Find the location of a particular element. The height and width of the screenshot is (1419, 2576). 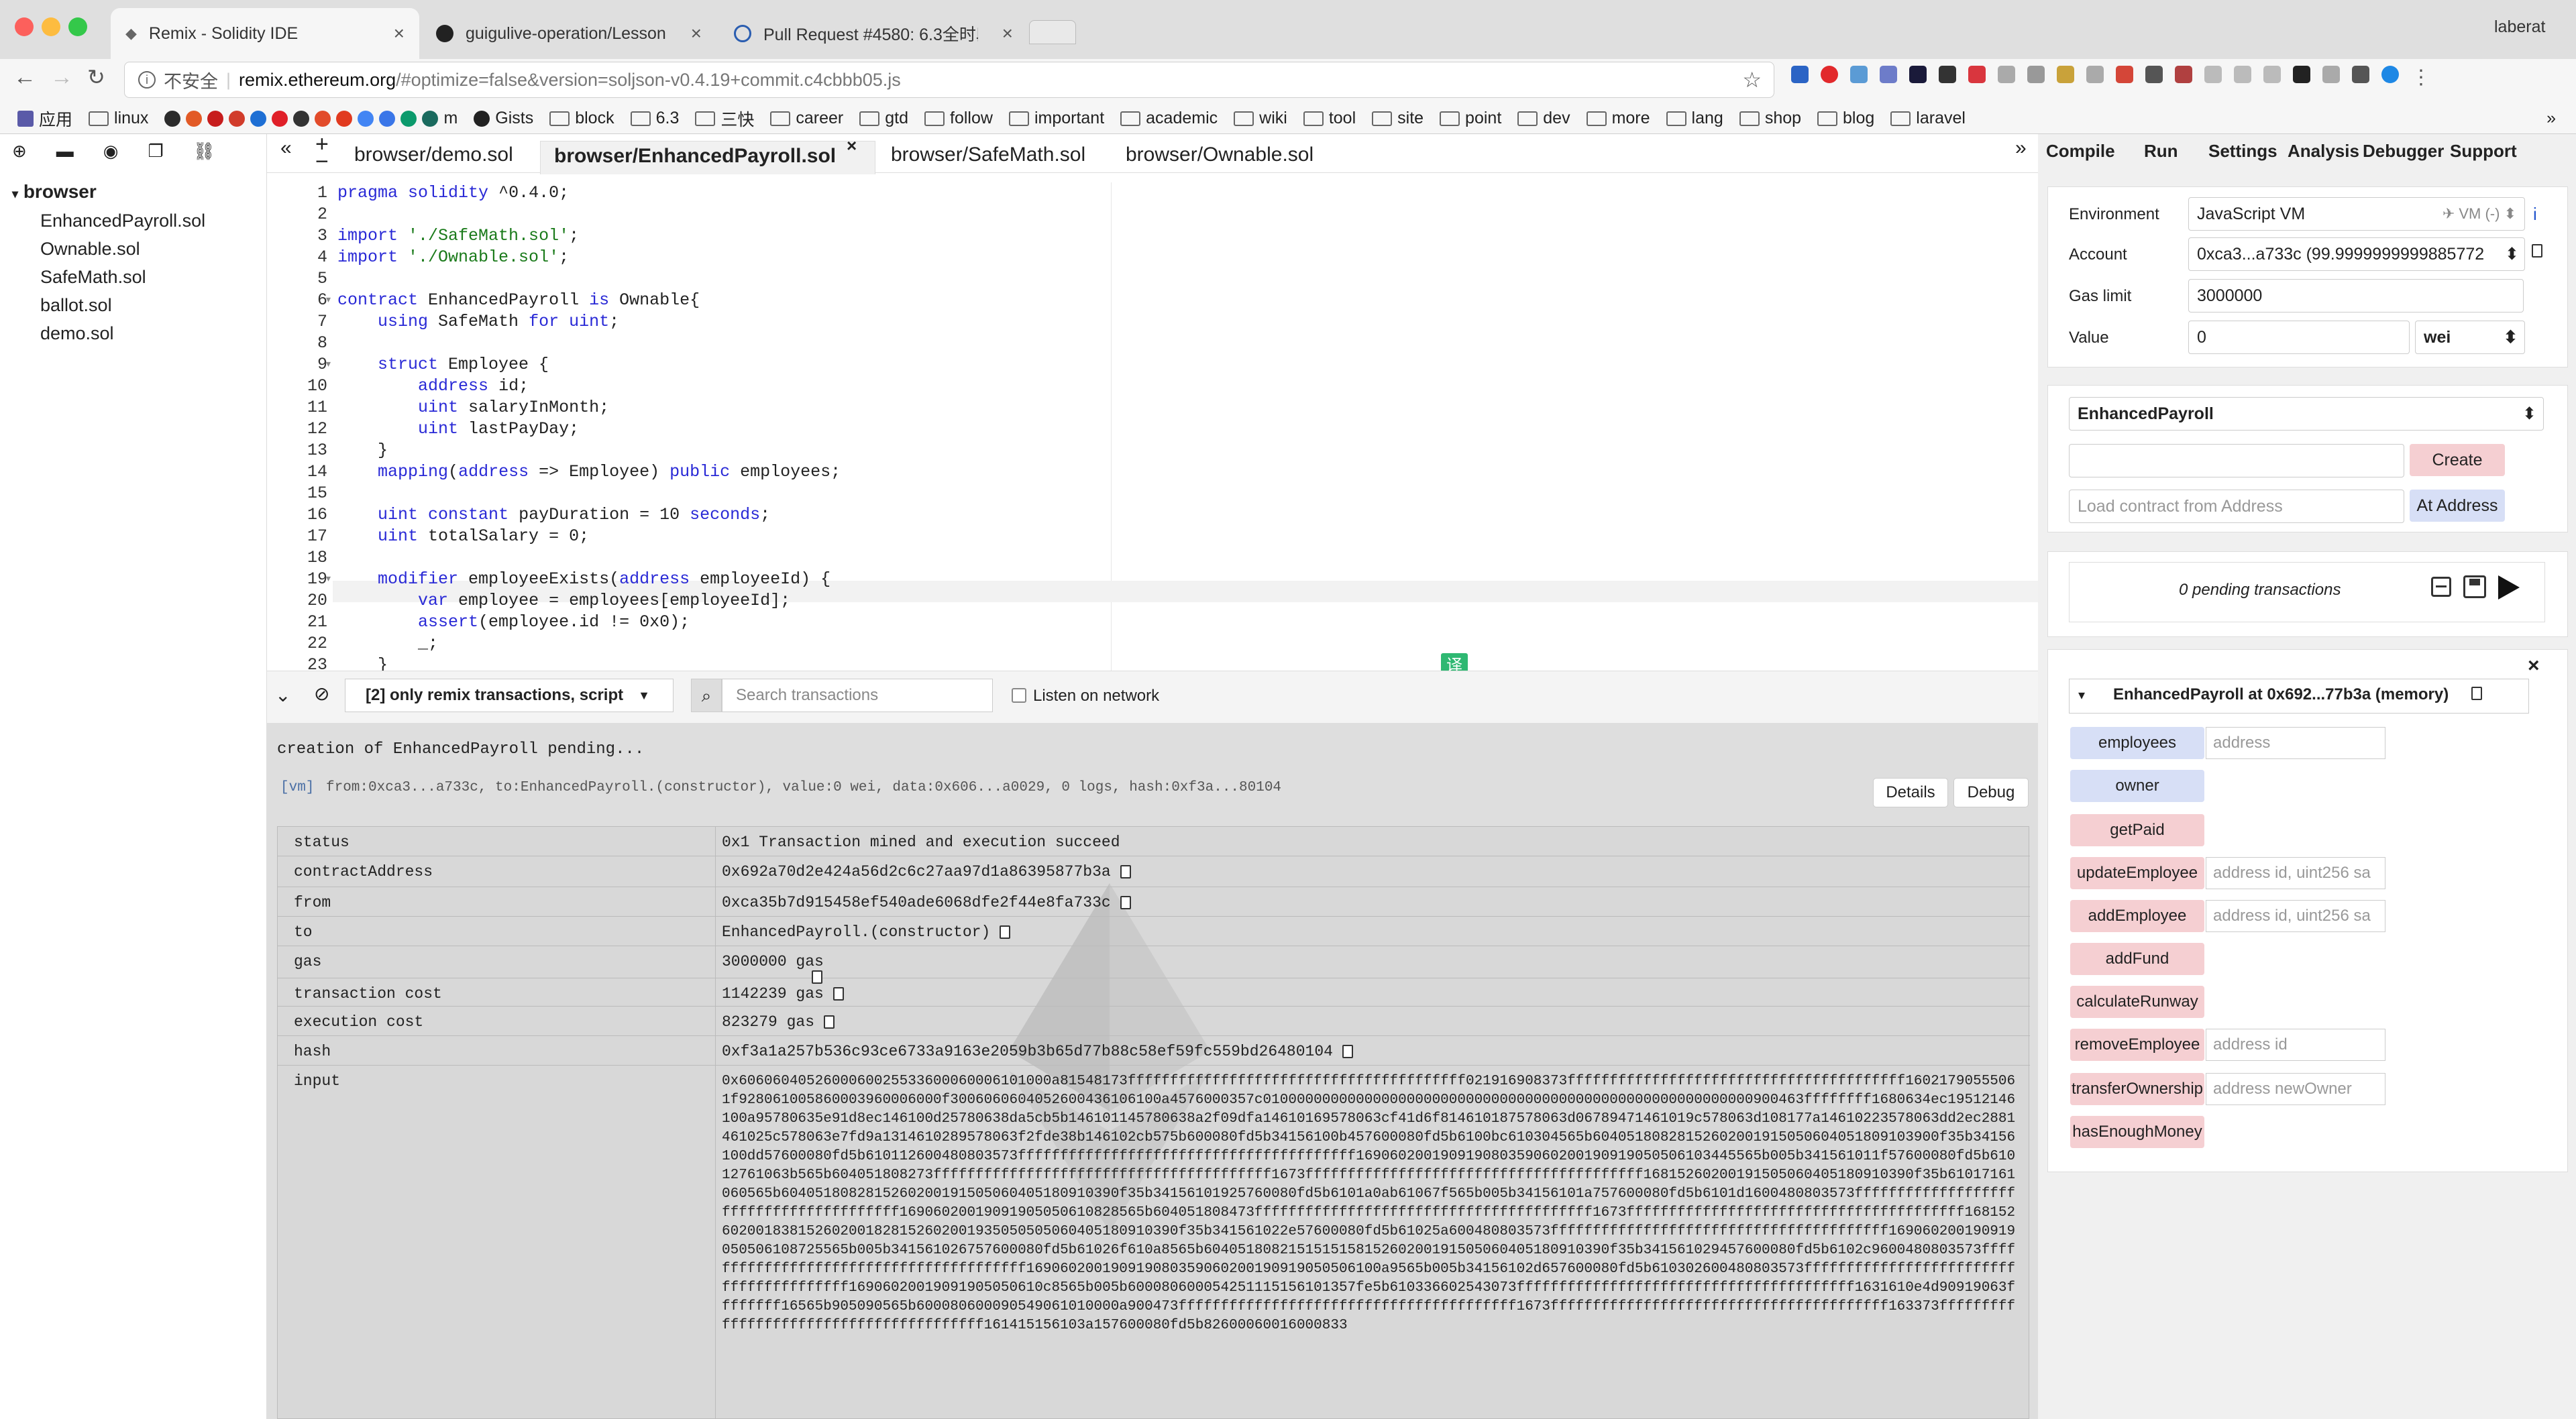

bookmark-9: follow is located at coordinates (958, 118).